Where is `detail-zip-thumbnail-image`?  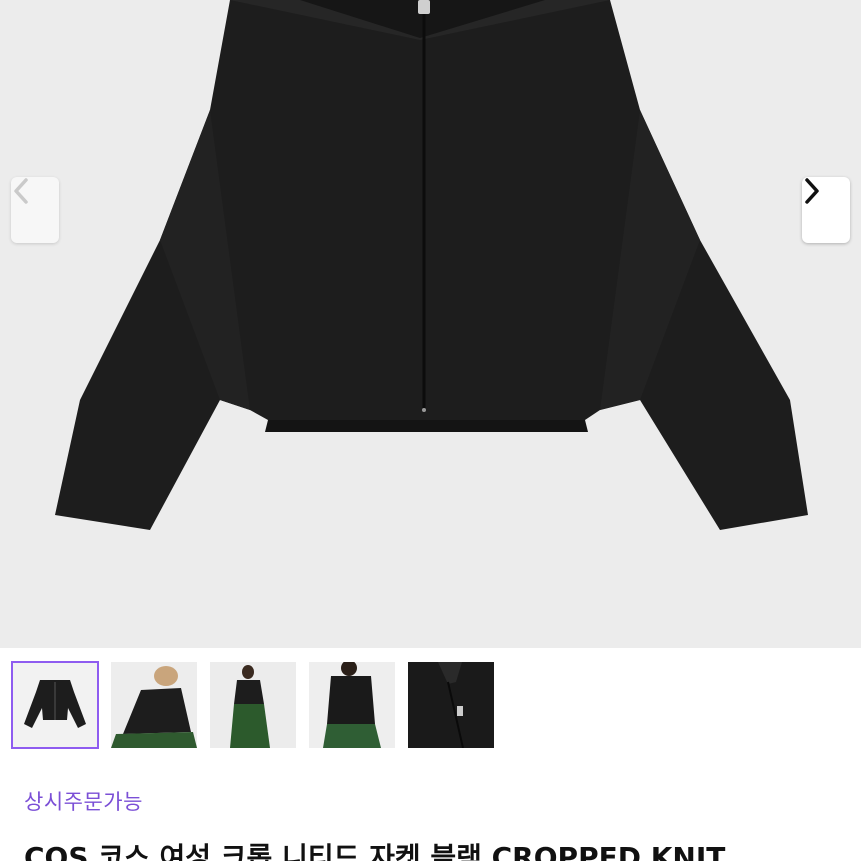 detail-zip-thumbnail-image is located at coordinates (451, 705).